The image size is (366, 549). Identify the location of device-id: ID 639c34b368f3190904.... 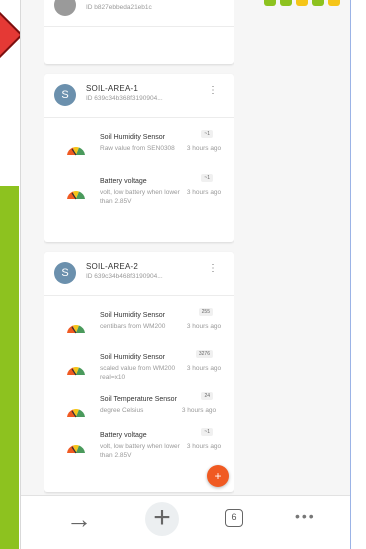
(124, 98).